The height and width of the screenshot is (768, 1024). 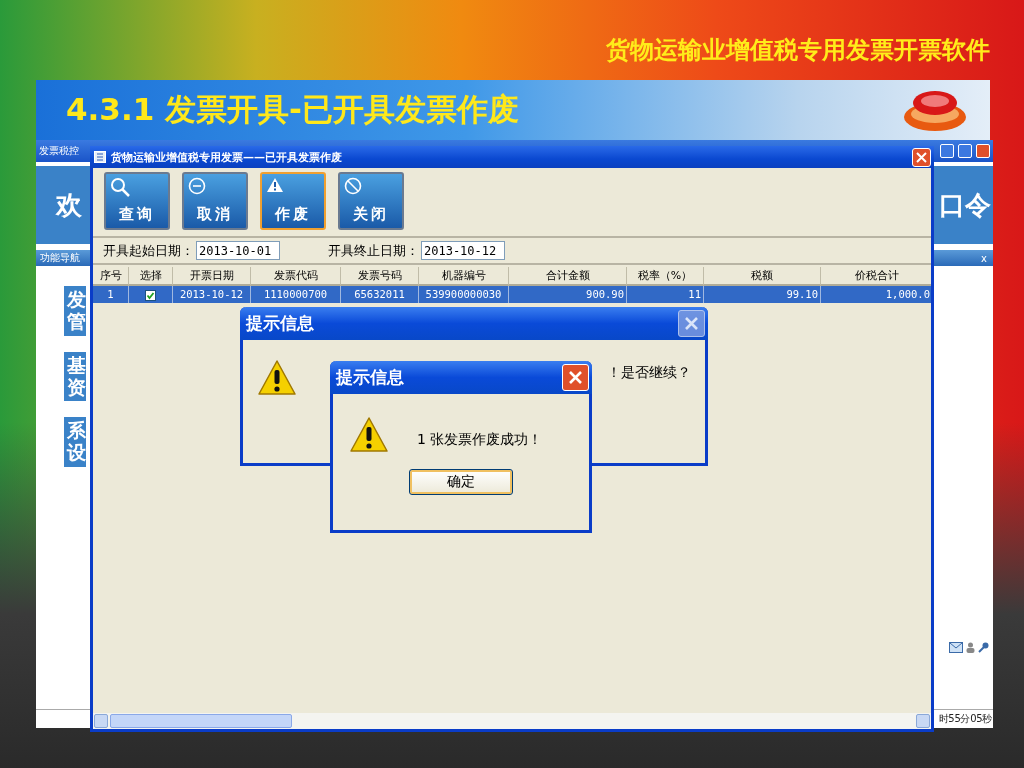 I want to click on dialog-message: 1 张发票作废成功！, so click(x=480, y=439).